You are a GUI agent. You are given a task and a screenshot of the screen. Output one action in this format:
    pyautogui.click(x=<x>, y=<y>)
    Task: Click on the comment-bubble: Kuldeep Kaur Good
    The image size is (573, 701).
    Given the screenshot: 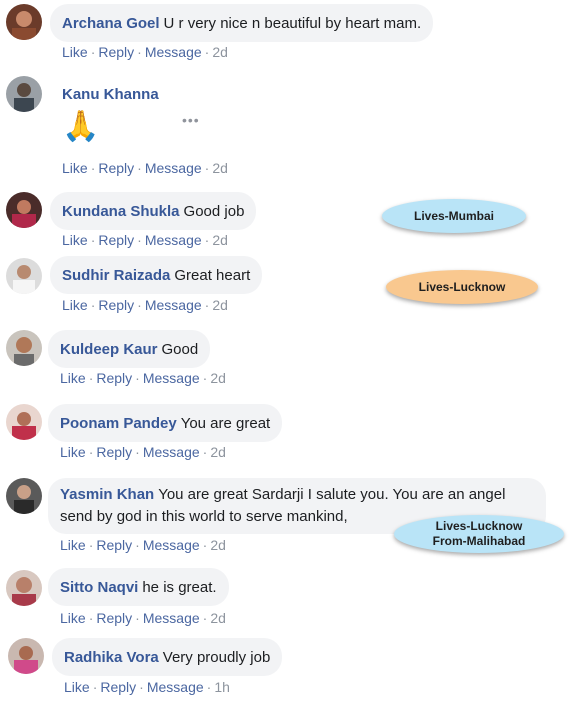 What is the action you would take?
    pyautogui.click(x=129, y=349)
    